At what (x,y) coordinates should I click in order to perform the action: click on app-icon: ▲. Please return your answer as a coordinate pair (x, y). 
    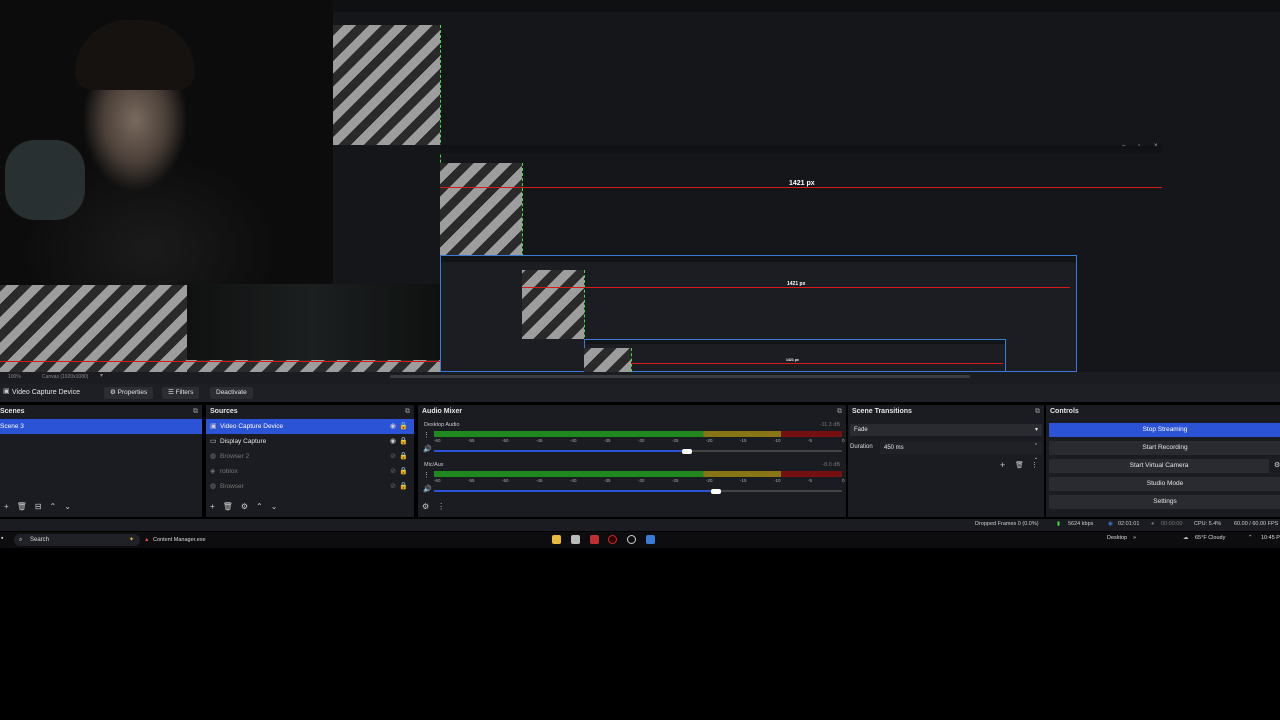
    Looking at the image, I should click on (147, 540).